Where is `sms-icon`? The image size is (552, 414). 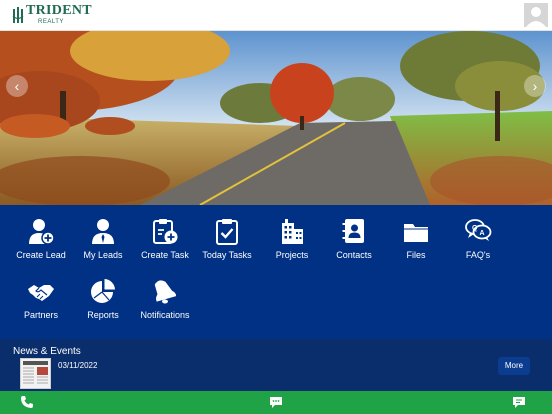
sms-icon is located at coordinates (276, 402).